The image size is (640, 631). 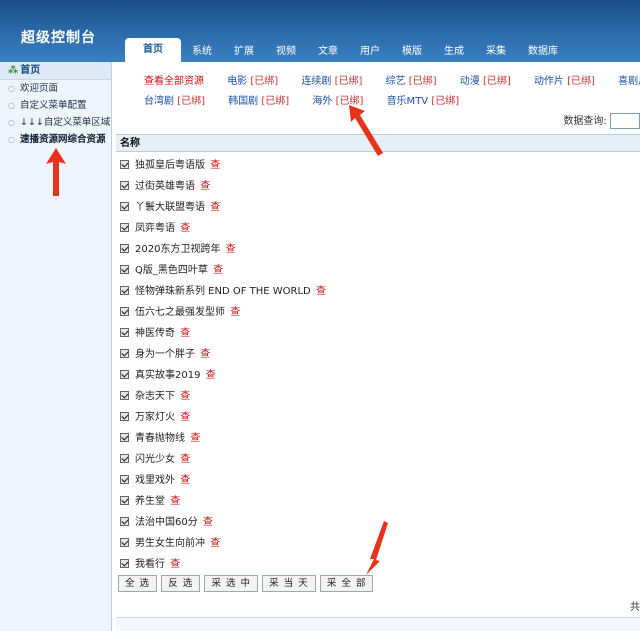 What do you see at coordinates (258, 102) in the screenshot?
I see `filter-item: 韩国剧 [已绑]` at bounding box center [258, 102].